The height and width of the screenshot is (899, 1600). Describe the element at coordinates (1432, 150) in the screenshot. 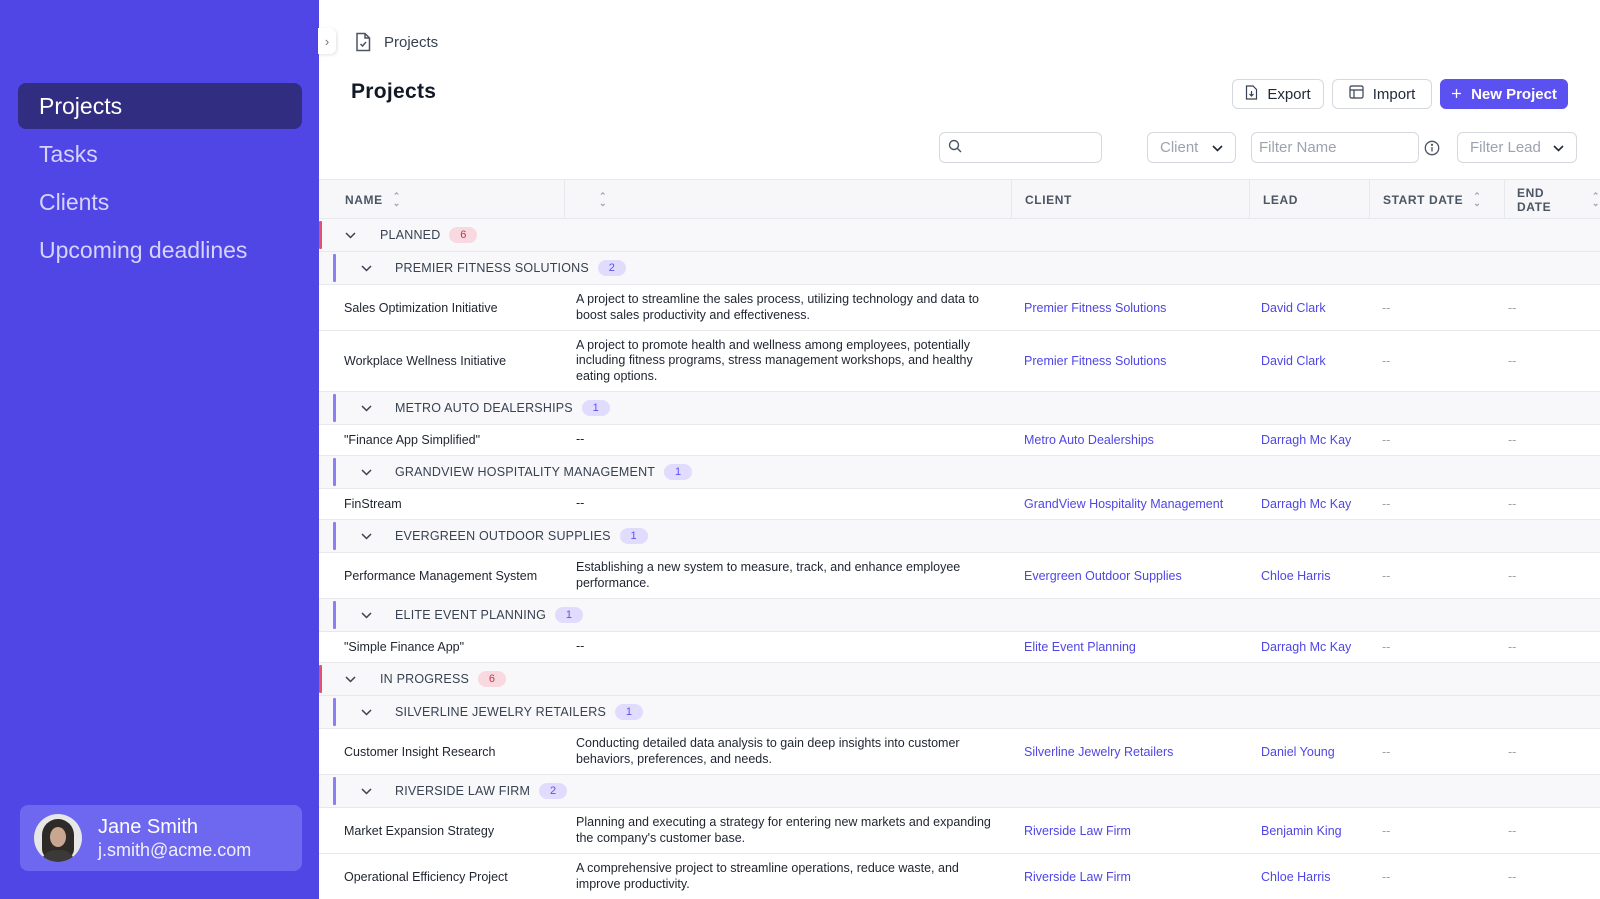

I see `info-icon` at that location.